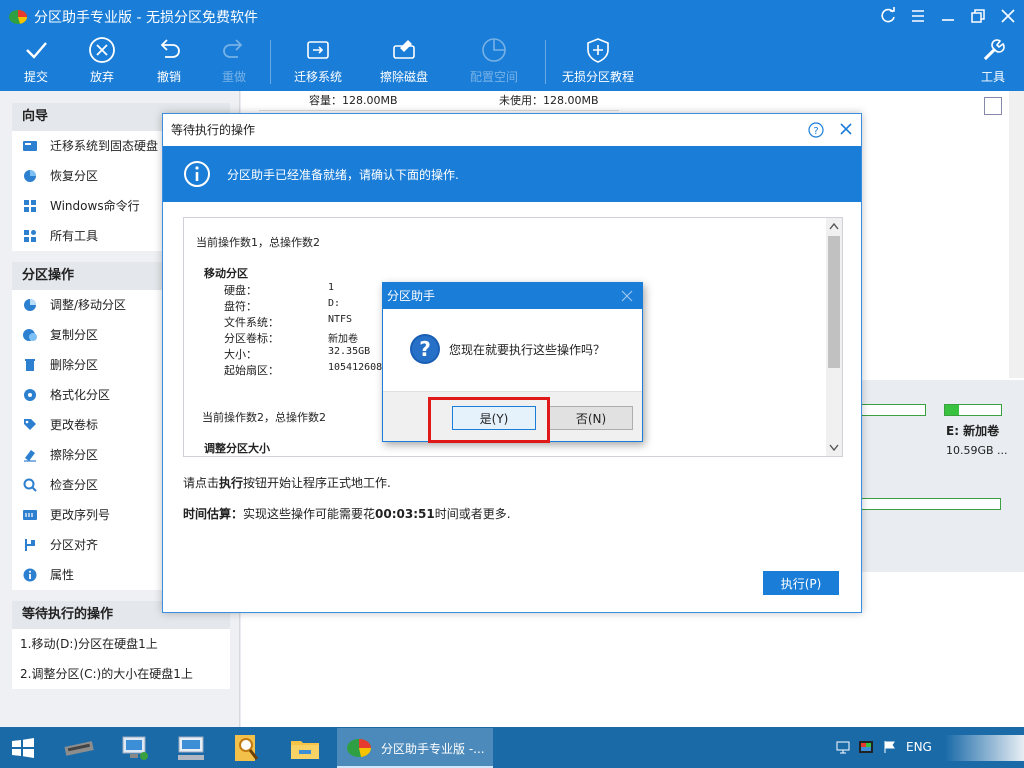  Describe the element at coordinates (816, 130) in the screenshot. I see `help-icon: ?` at that location.